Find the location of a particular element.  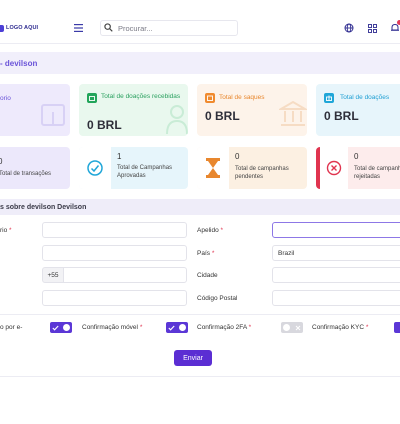

bell-icon is located at coordinates (394, 27).